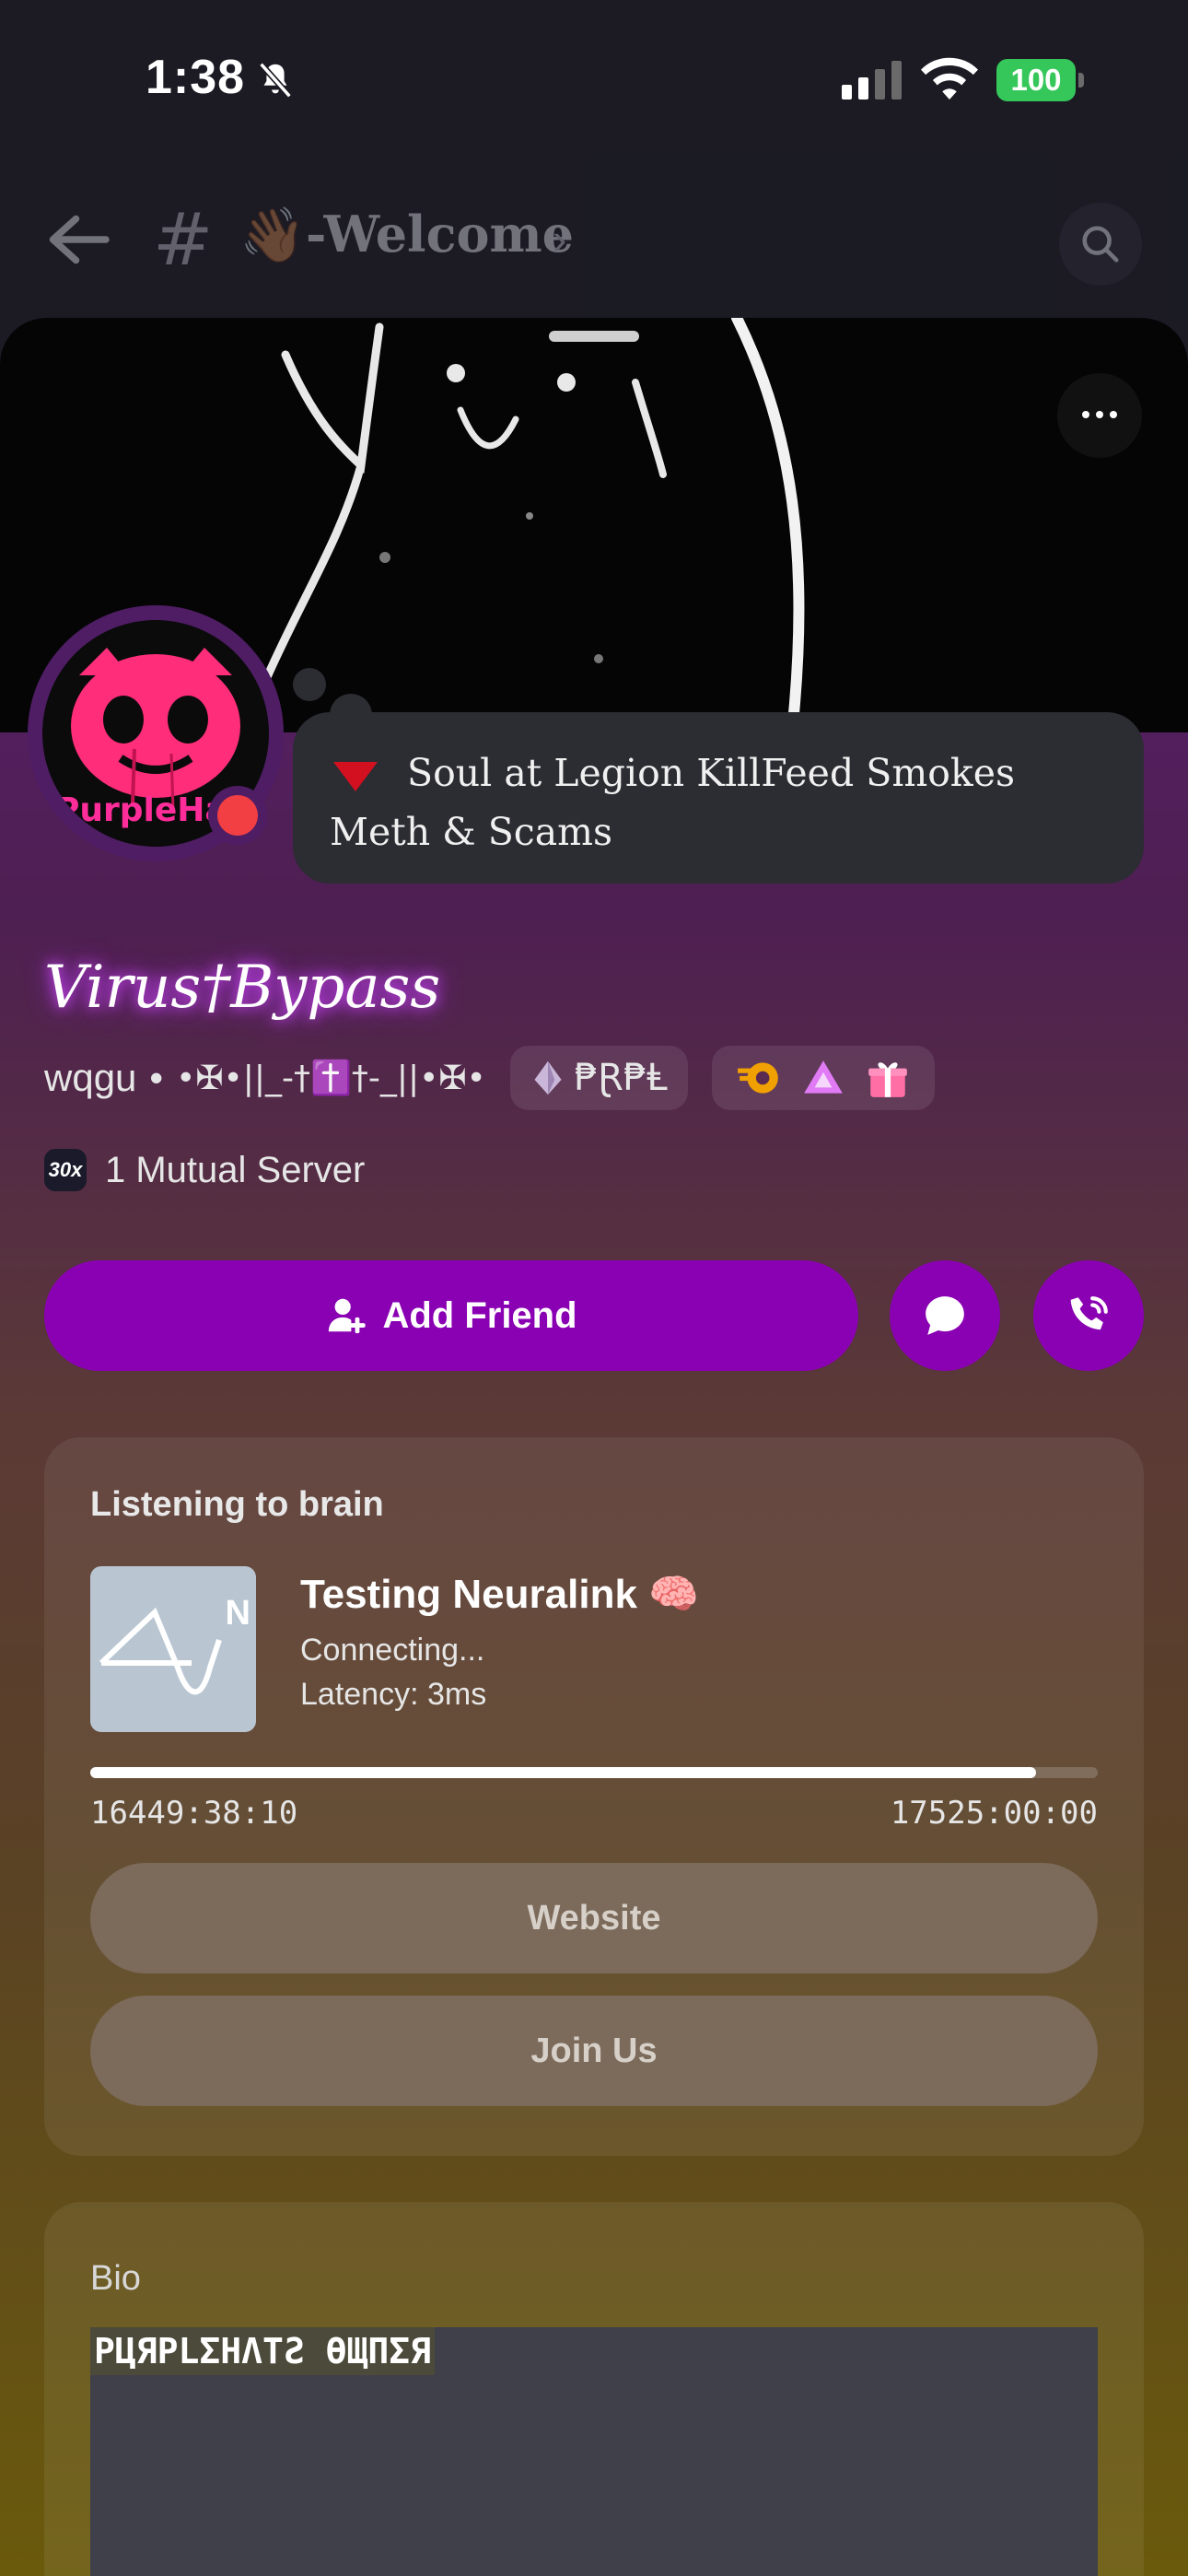  I want to click on message-button, so click(945, 1315).